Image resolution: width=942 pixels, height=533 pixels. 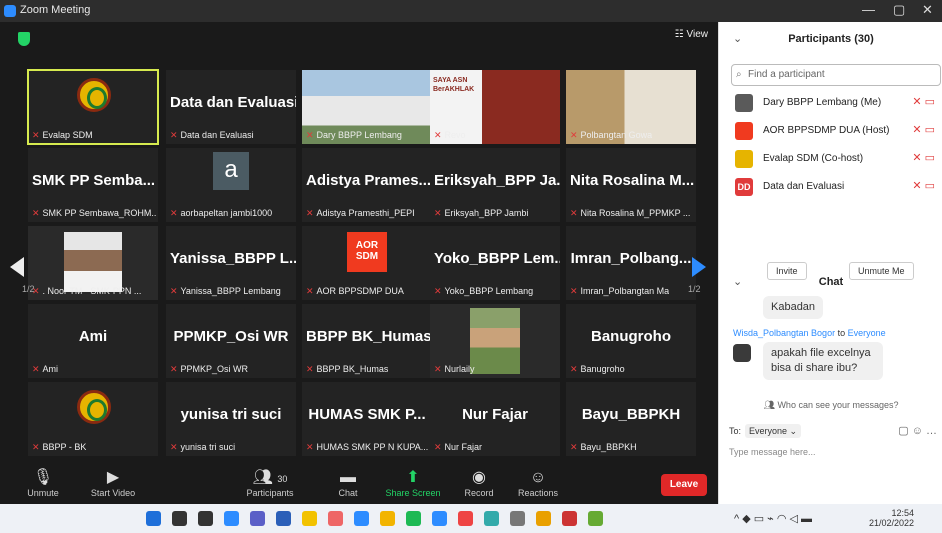 What do you see at coordinates (367, 107) in the screenshot?
I see `video-tile: ✕ Dary BBPP Lembang` at bounding box center [367, 107].